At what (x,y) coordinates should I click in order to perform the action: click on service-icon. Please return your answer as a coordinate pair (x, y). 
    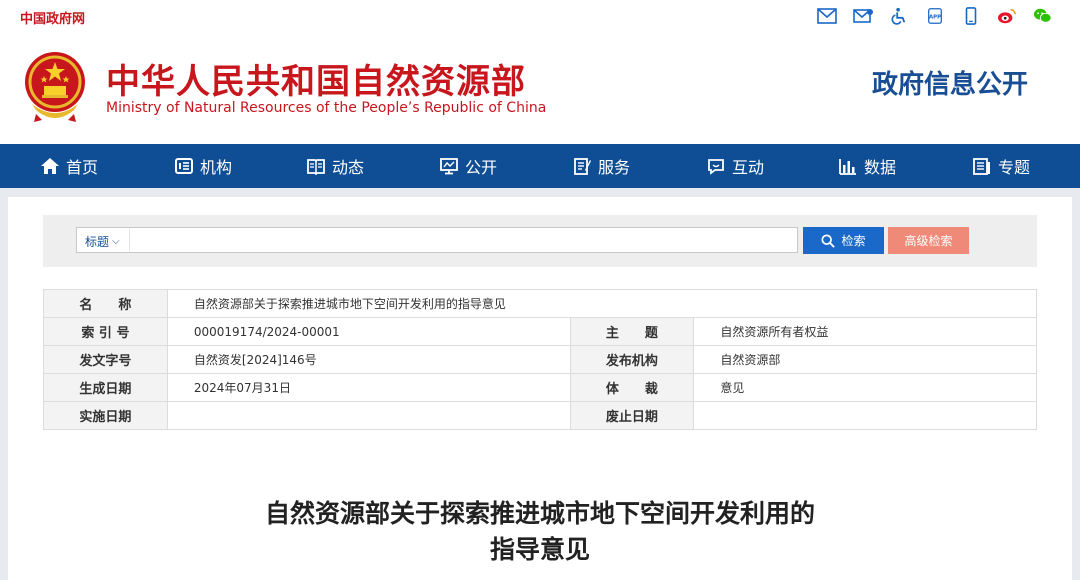
    Looking at the image, I should click on (582, 166).